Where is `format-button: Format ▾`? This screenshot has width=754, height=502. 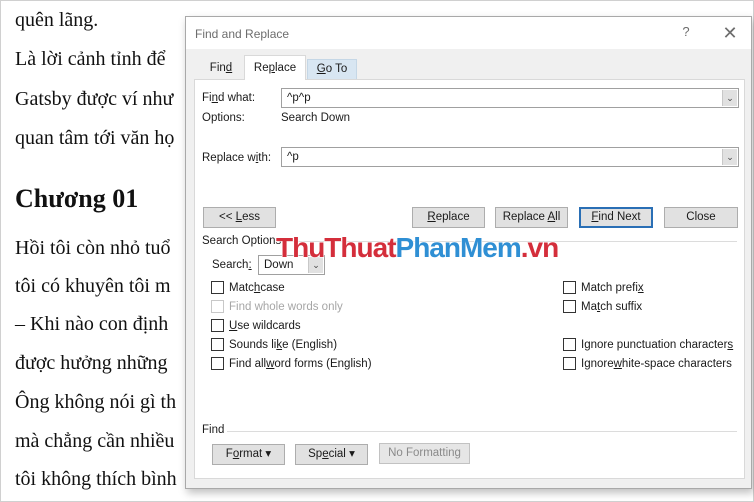 format-button: Format ▾ is located at coordinates (248, 454).